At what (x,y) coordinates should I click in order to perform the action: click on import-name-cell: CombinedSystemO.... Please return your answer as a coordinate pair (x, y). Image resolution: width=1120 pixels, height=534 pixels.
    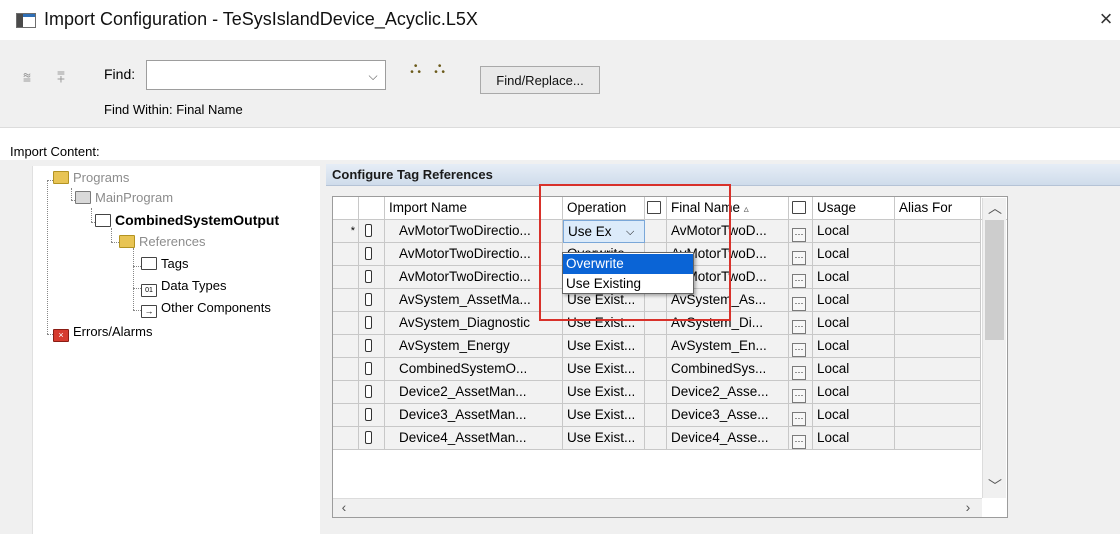
    Looking at the image, I should click on (474, 369).